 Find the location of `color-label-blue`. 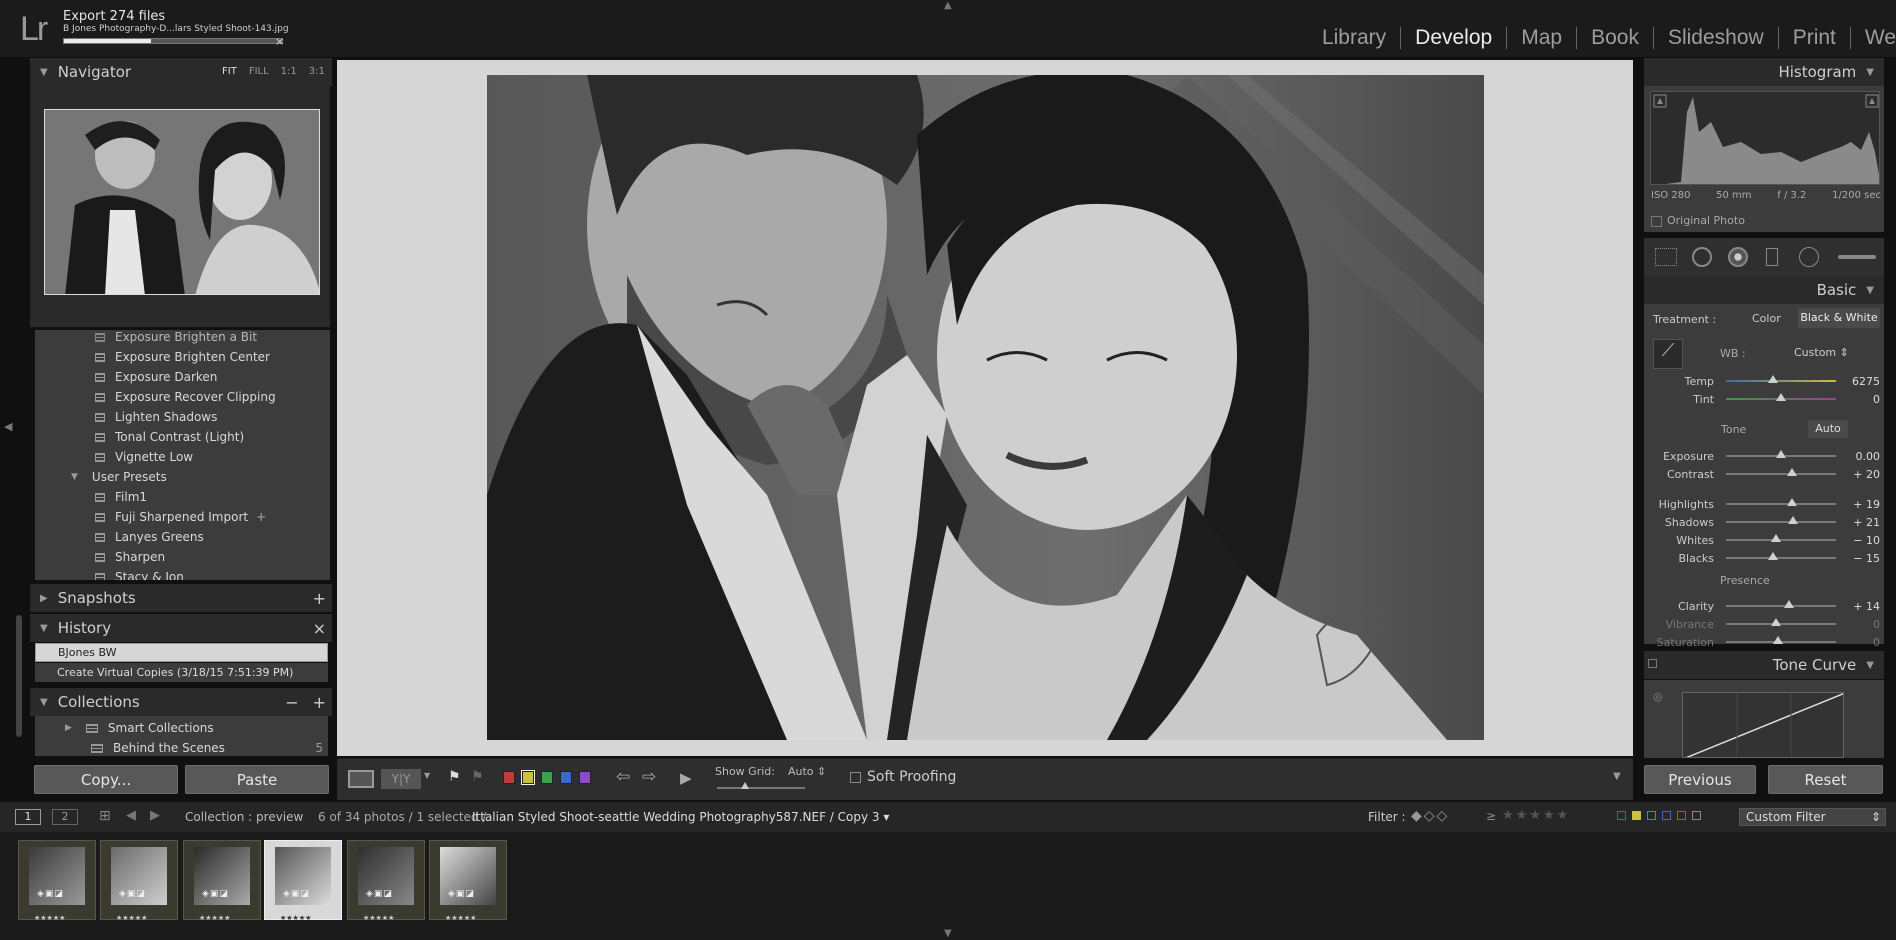

color-label-blue is located at coordinates (566, 777).